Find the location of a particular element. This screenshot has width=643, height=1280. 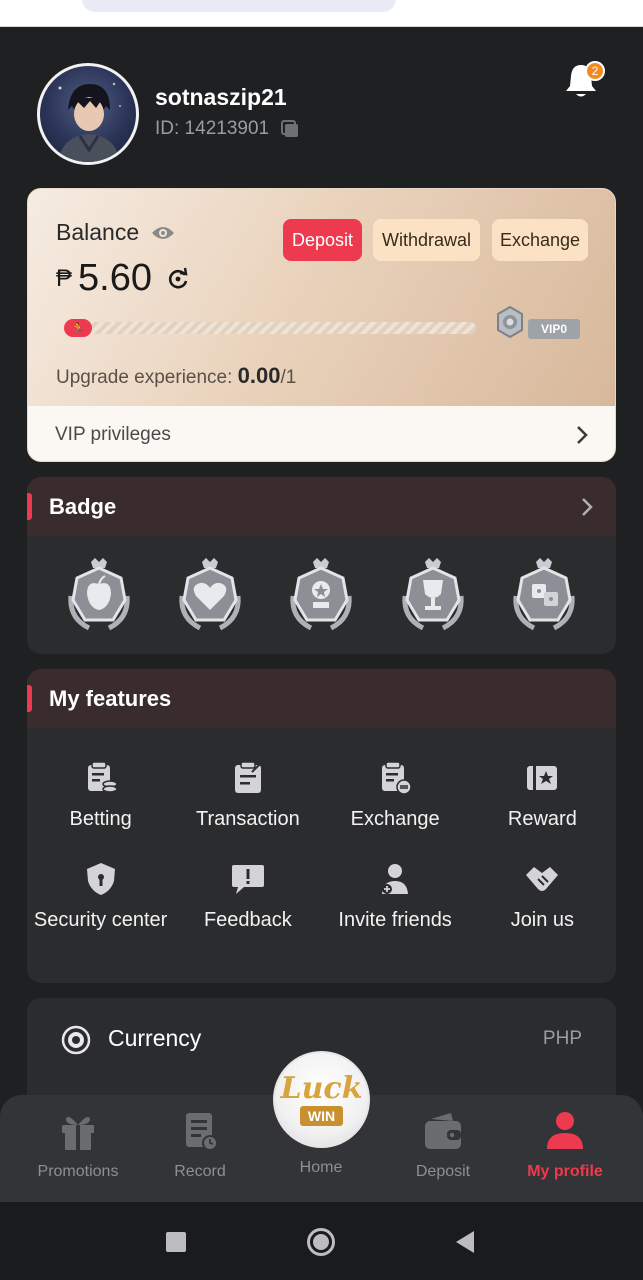

notification-badge: 2 is located at coordinates (595, 71).